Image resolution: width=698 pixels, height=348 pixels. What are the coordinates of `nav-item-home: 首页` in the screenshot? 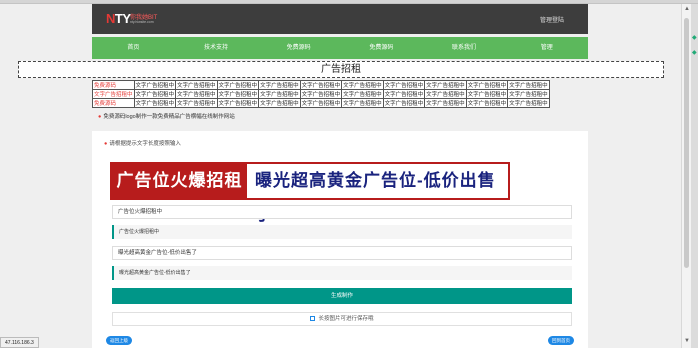 It's located at (133, 48).